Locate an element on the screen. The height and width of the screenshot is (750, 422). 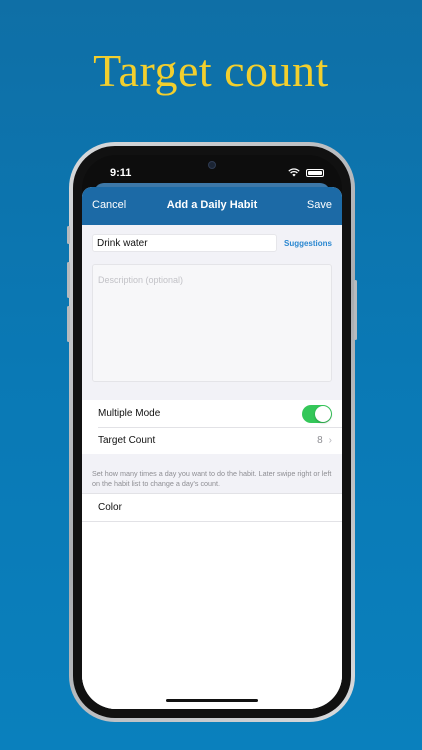
phone-volume-up-button is located at coordinates (68, 280).